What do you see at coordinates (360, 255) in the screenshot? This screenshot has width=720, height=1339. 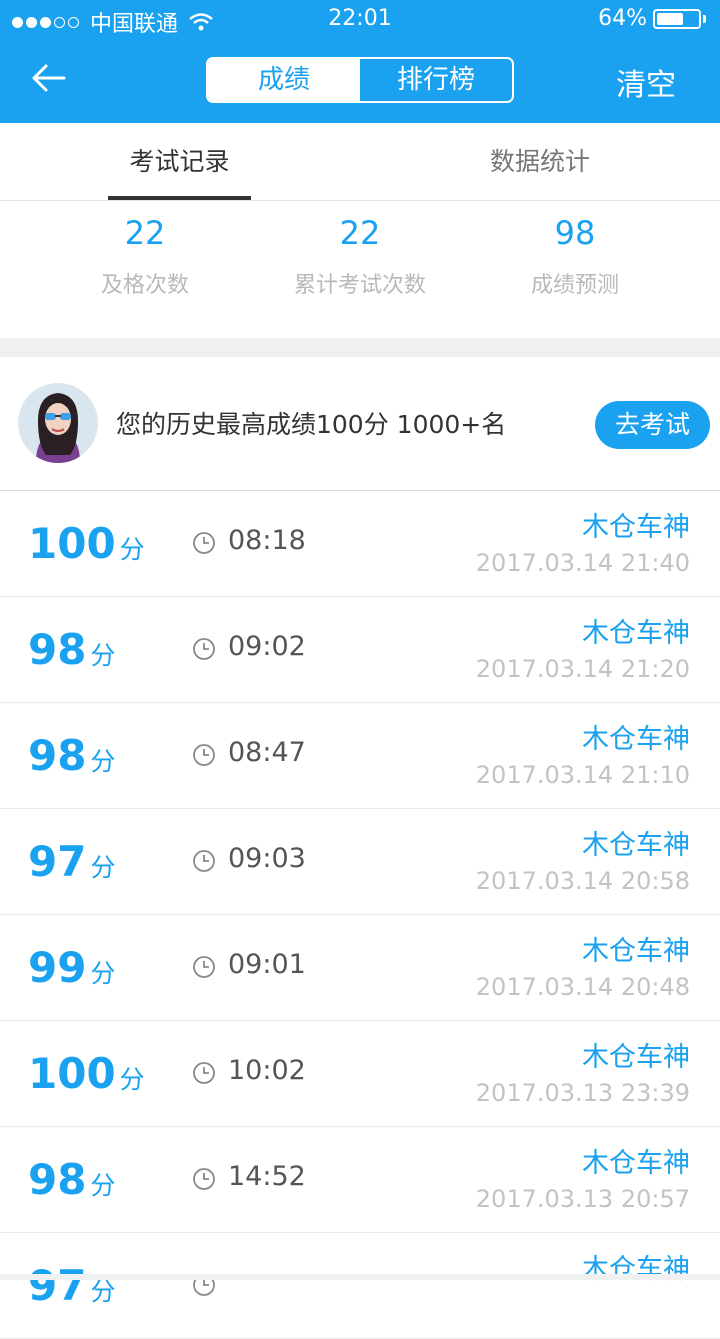 I see `stat-total-exams: 22 累计考试次数` at bounding box center [360, 255].